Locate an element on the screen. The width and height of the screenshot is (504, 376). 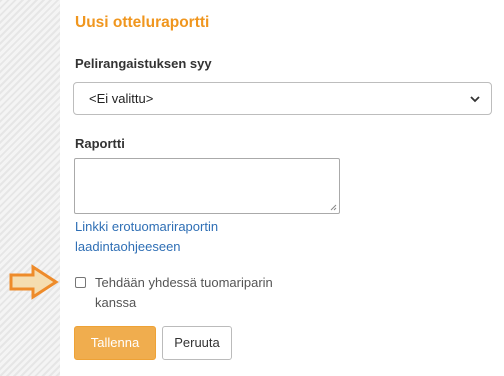
chevron-down-icon is located at coordinates (475, 99).